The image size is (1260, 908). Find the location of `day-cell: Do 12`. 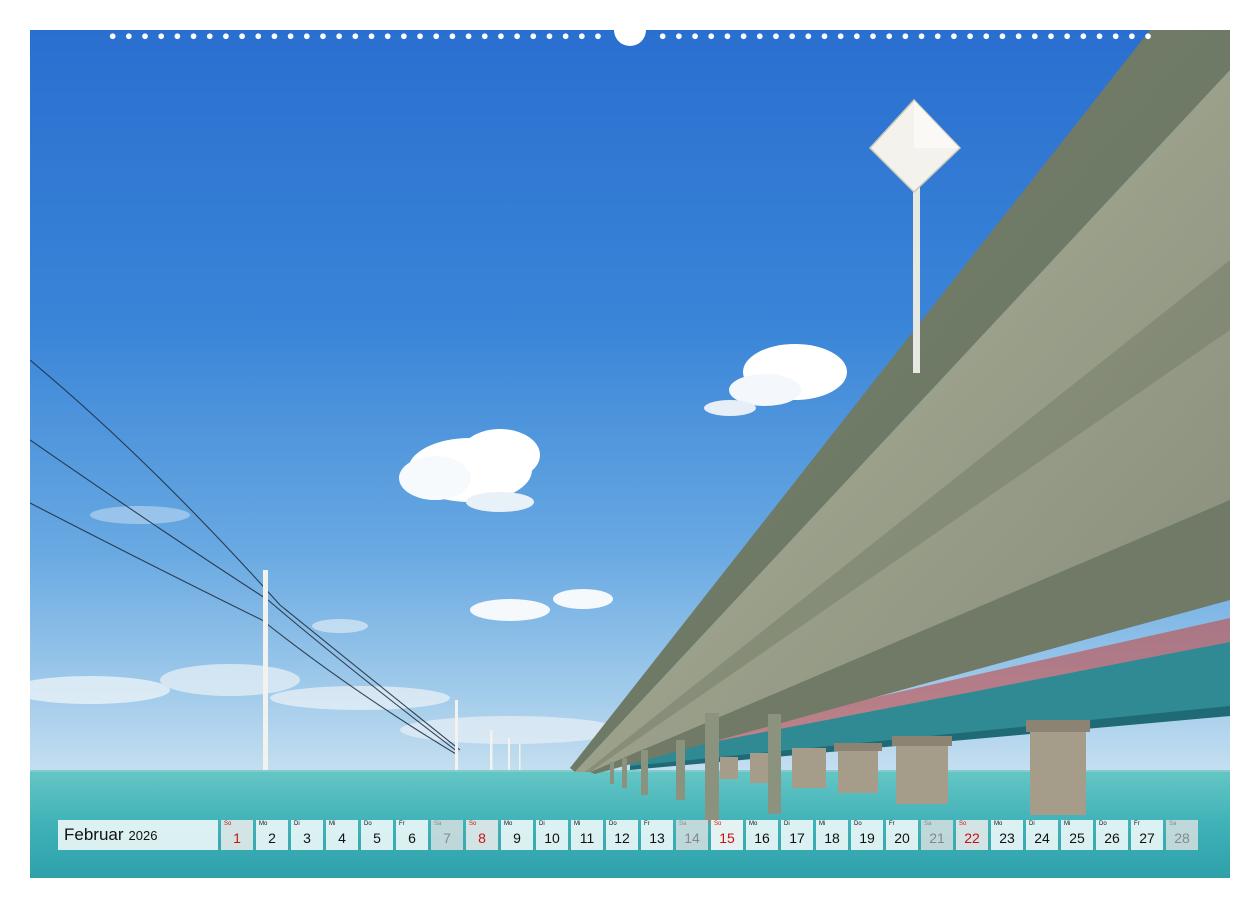

day-cell: Do 12 is located at coordinates (622, 835).